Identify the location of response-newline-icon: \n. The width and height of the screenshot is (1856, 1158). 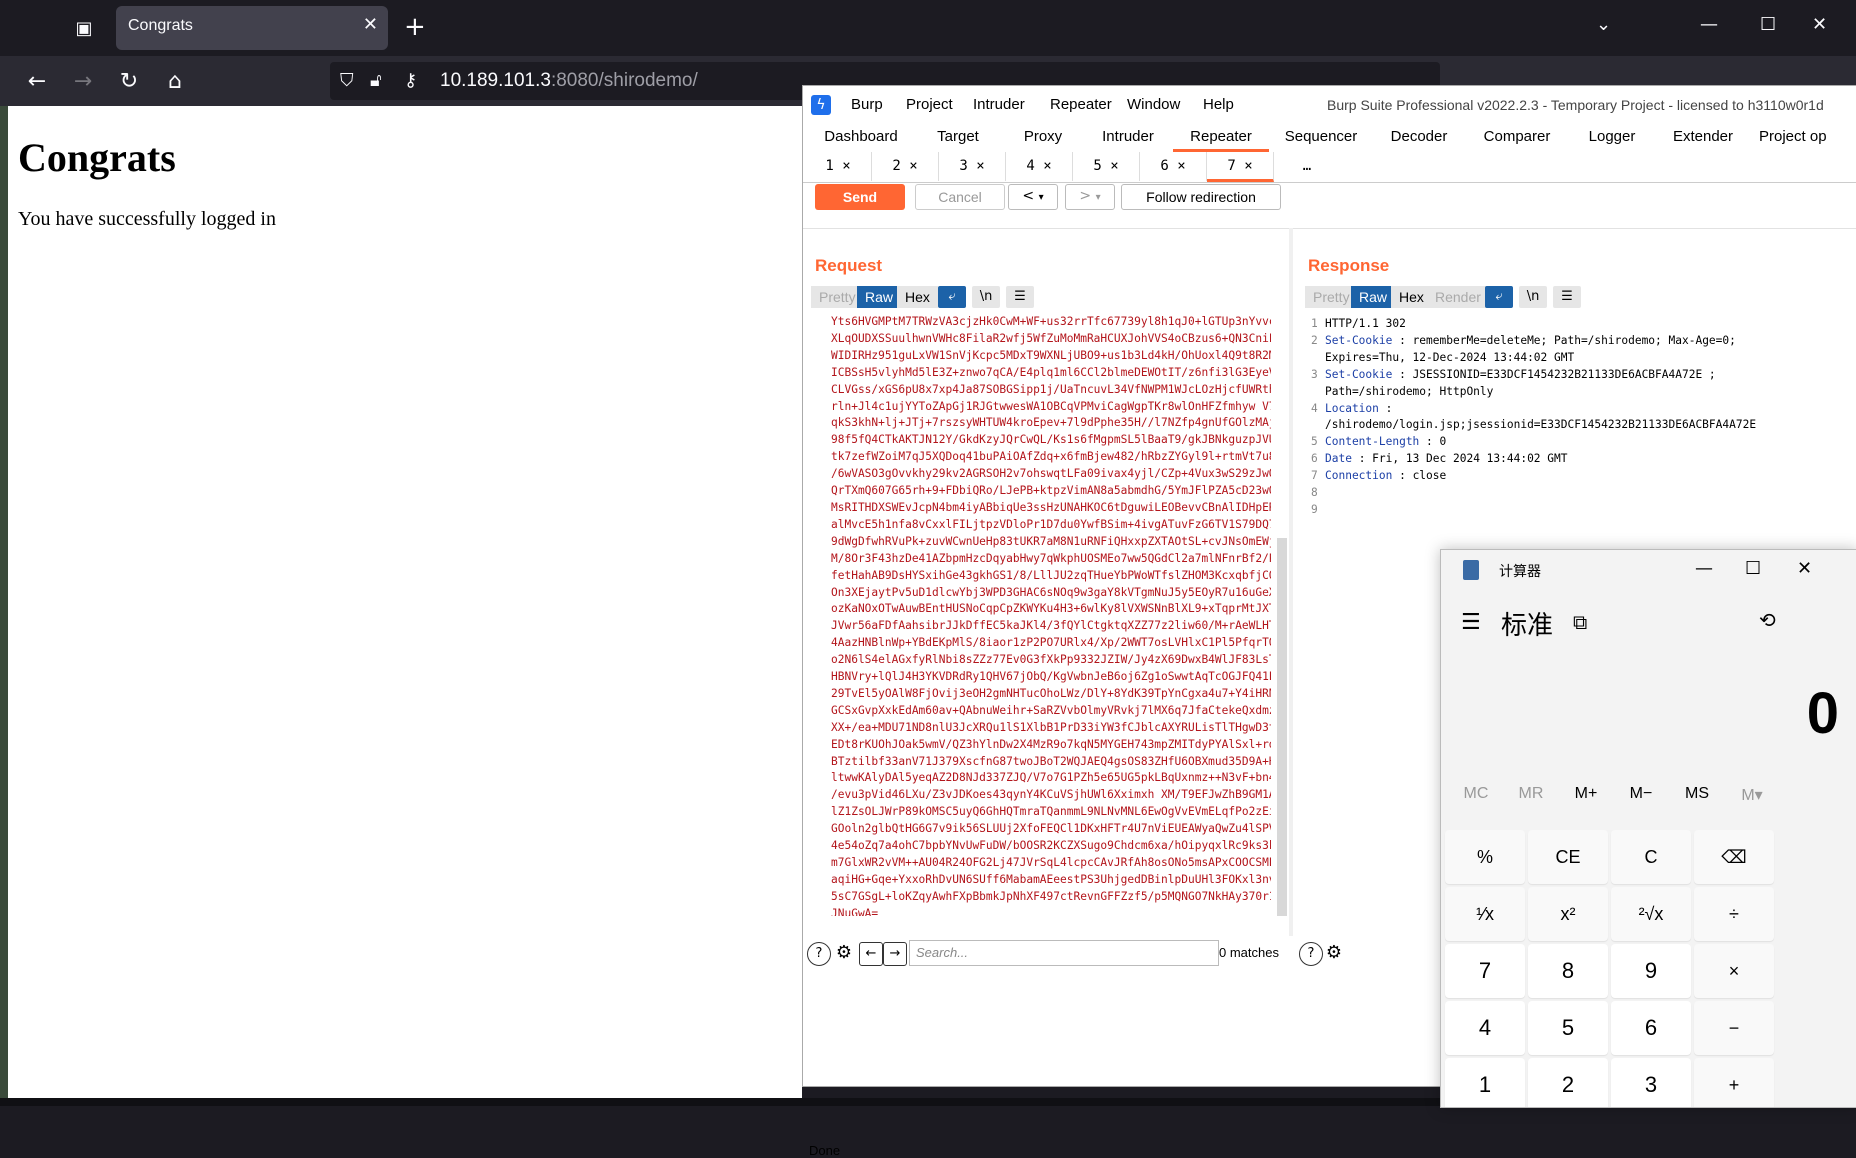
(1533, 297).